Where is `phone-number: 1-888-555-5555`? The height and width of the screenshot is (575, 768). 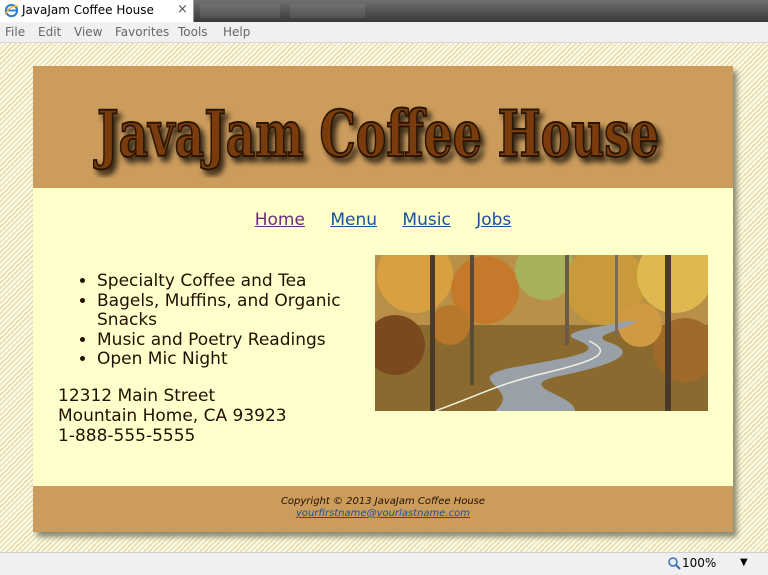 phone-number: 1-888-555-5555 is located at coordinates (127, 436).